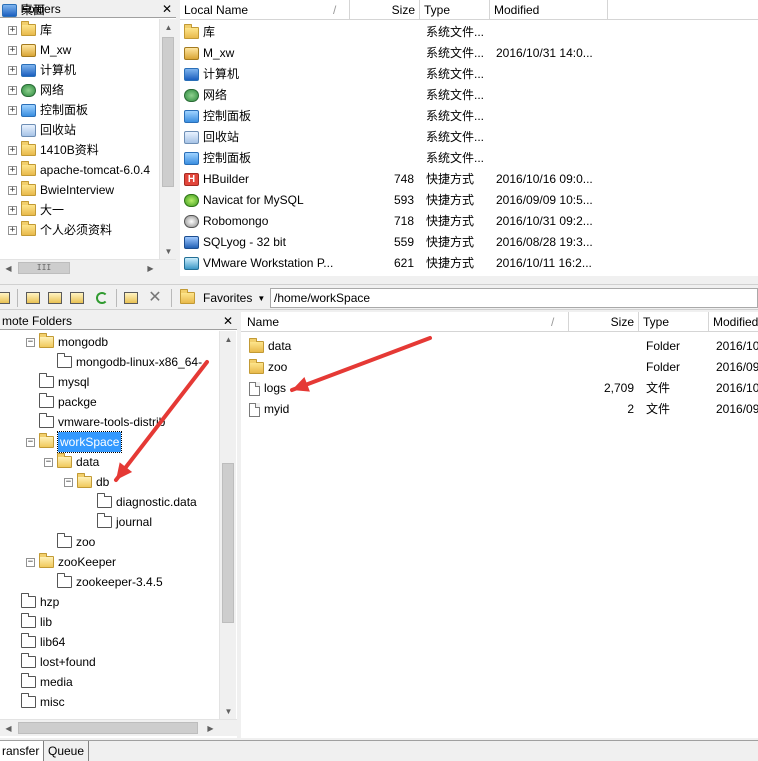 This screenshot has height=761, width=758. What do you see at coordinates (79, 170) in the screenshot?
I see `local-tree-item: + apache-tomcat-6.0.4` at bounding box center [79, 170].